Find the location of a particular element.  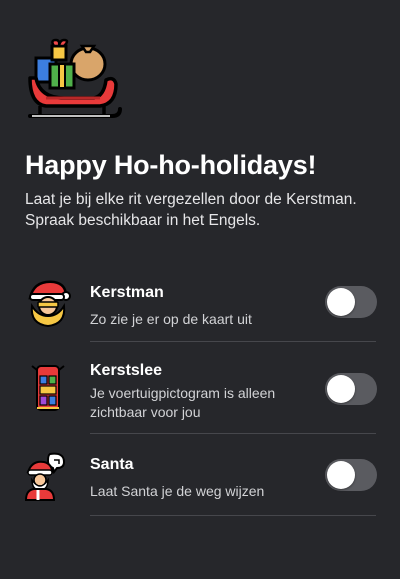

sleigh-with-gifts-icon is located at coordinates (75, 78).